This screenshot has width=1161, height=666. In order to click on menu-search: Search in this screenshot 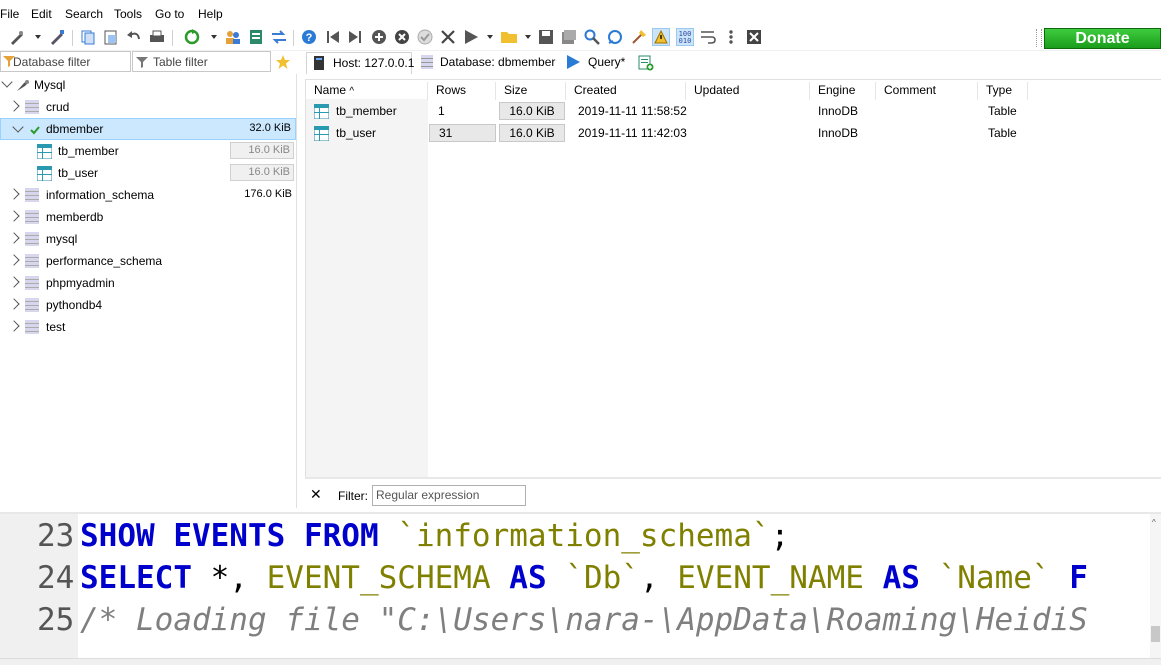, I will do `click(84, 14)`.